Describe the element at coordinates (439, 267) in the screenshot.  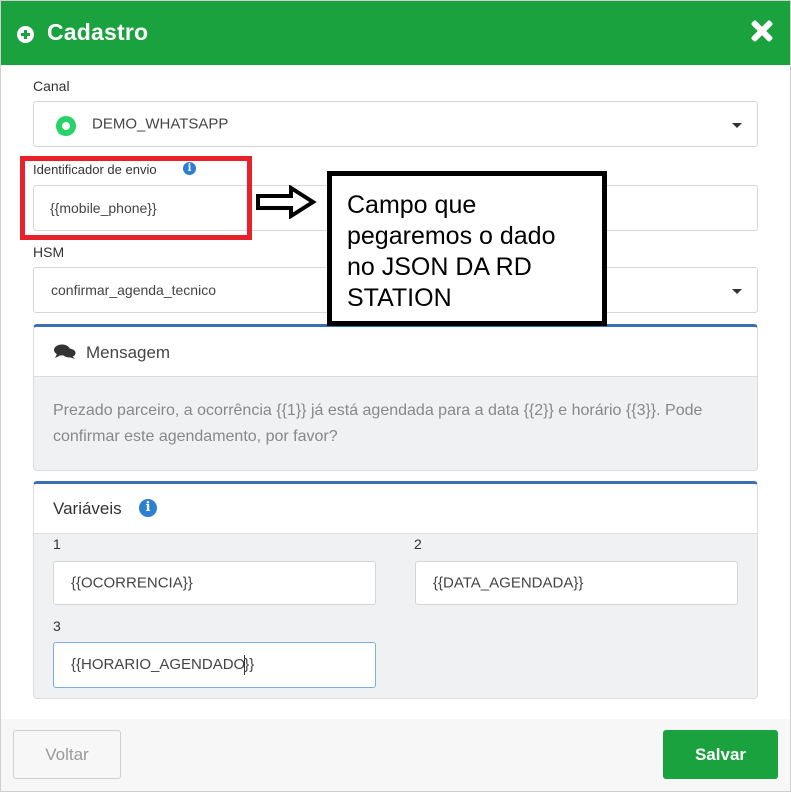
I see `annotation-note-line: no JSON DA RD` at that location.